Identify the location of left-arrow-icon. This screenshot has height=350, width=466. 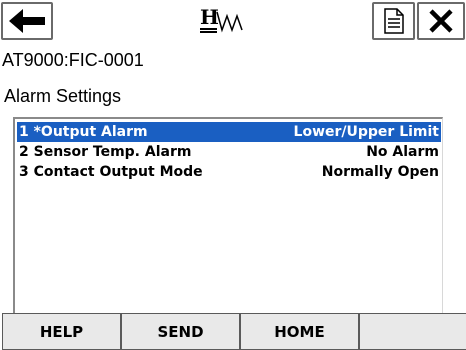
(27, 21).